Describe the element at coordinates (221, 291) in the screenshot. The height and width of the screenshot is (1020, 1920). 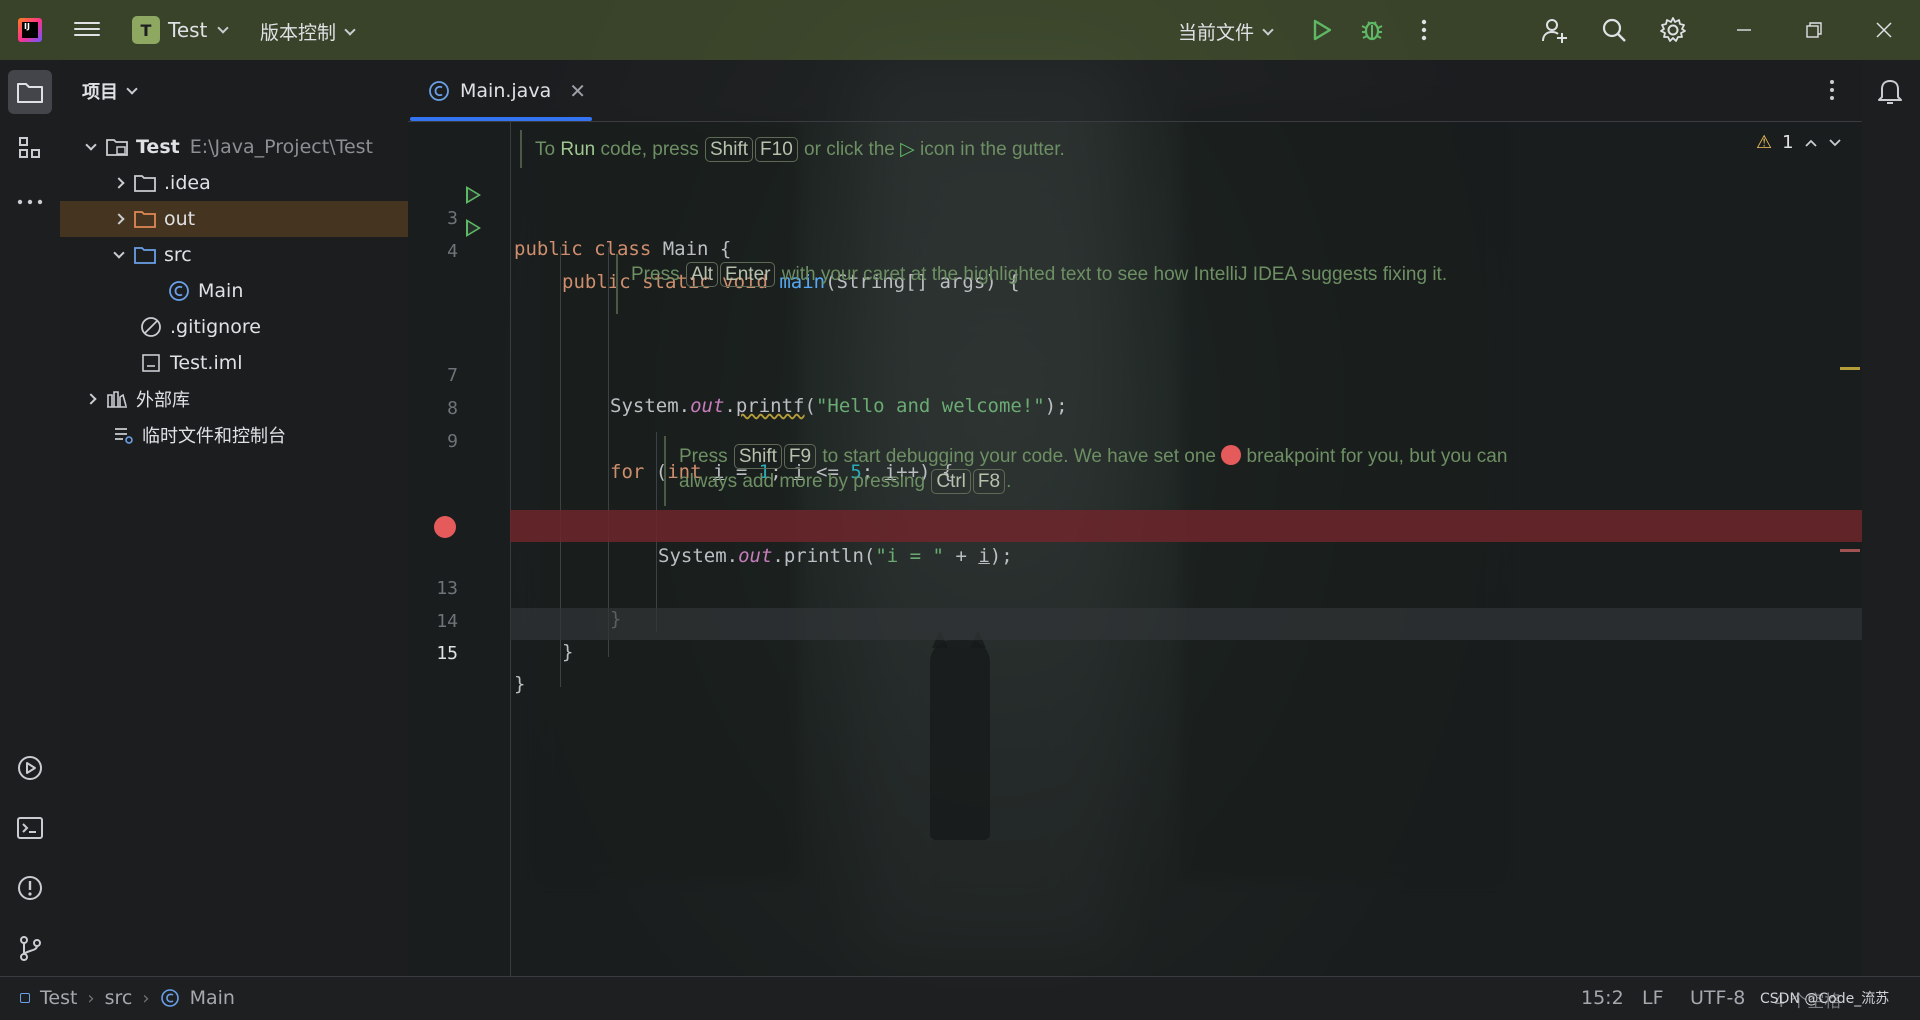
I see `tree-item-label: Main` at that location.